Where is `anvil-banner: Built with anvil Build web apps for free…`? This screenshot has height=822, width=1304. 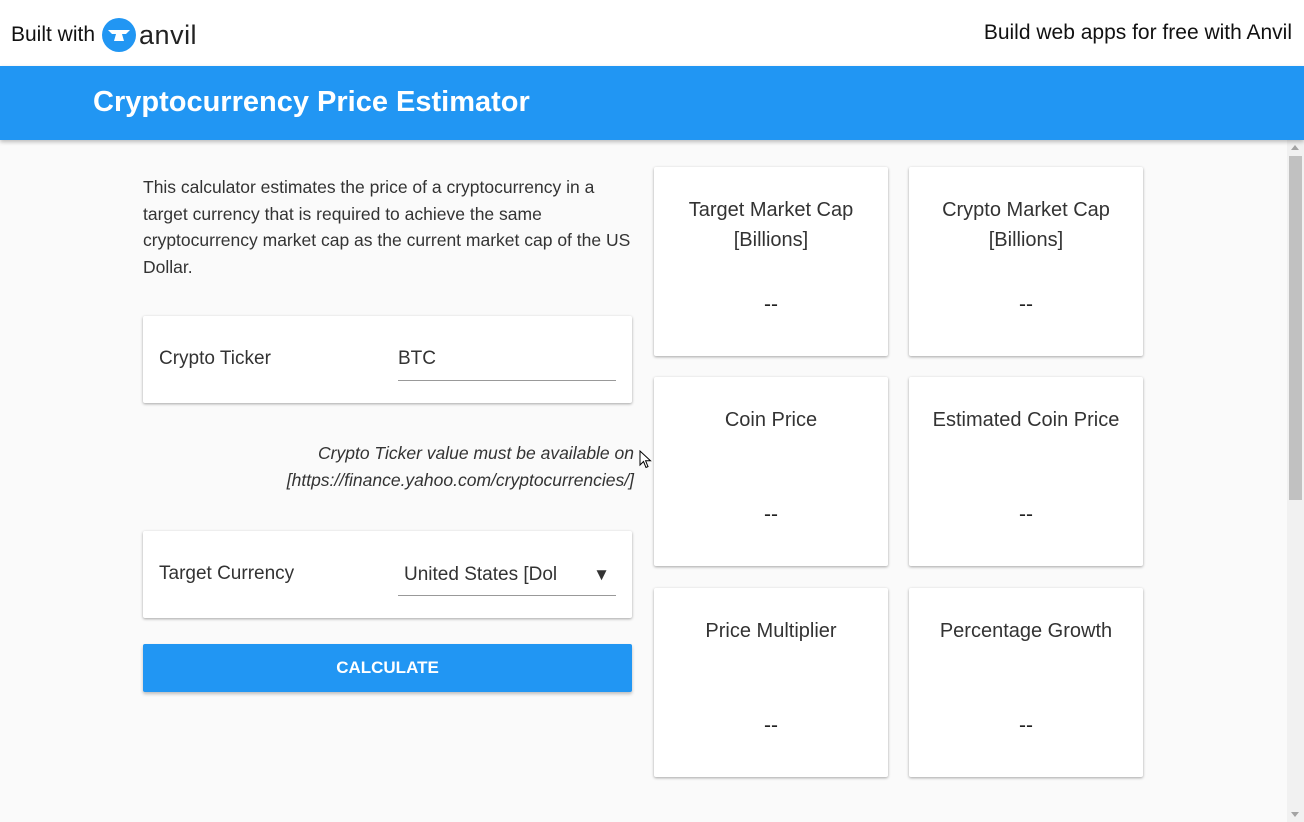
anvil-banner: Built with anvil Build web apps for free… is located at coordinates (652, 33).